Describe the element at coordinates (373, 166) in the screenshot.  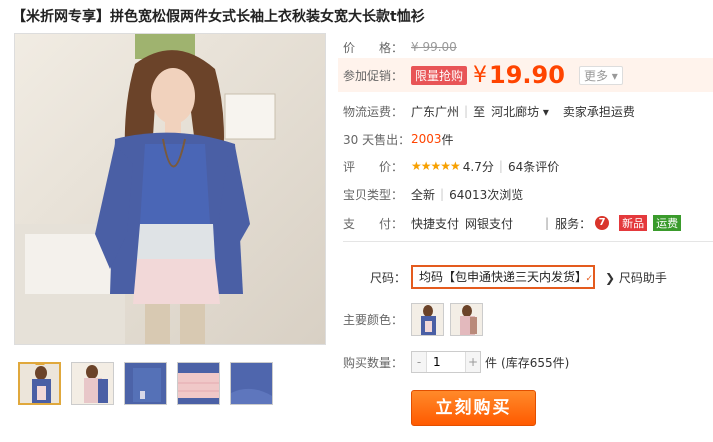
I see `rating-label: 评 价：` at that location.